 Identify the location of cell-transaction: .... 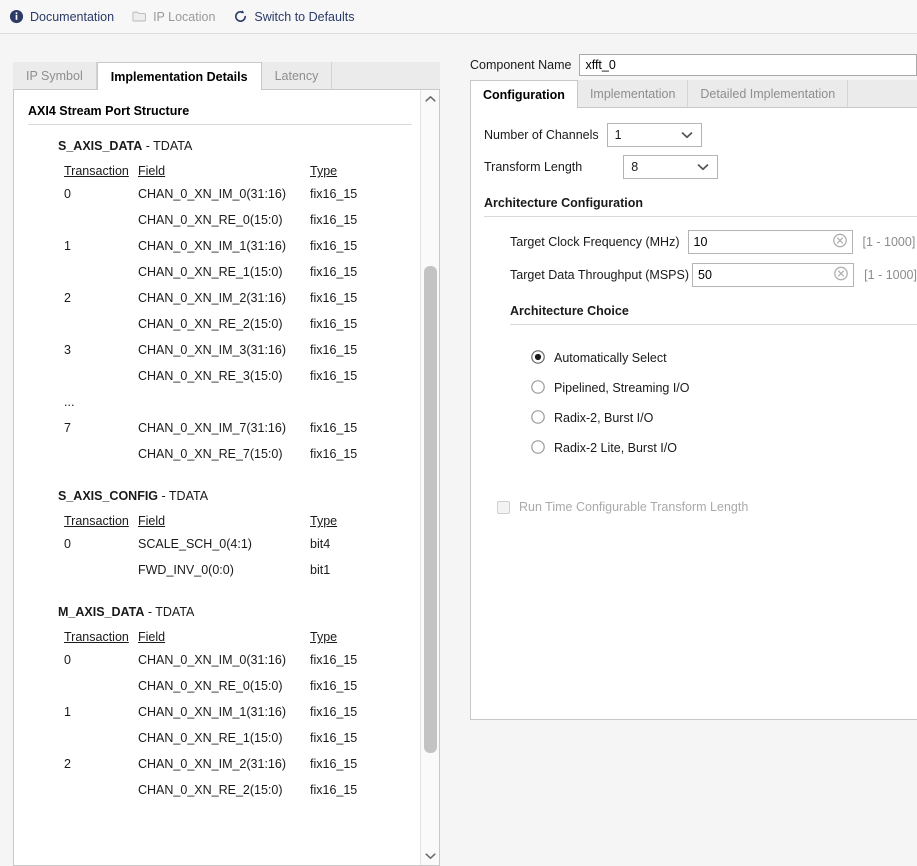
(69, 402).